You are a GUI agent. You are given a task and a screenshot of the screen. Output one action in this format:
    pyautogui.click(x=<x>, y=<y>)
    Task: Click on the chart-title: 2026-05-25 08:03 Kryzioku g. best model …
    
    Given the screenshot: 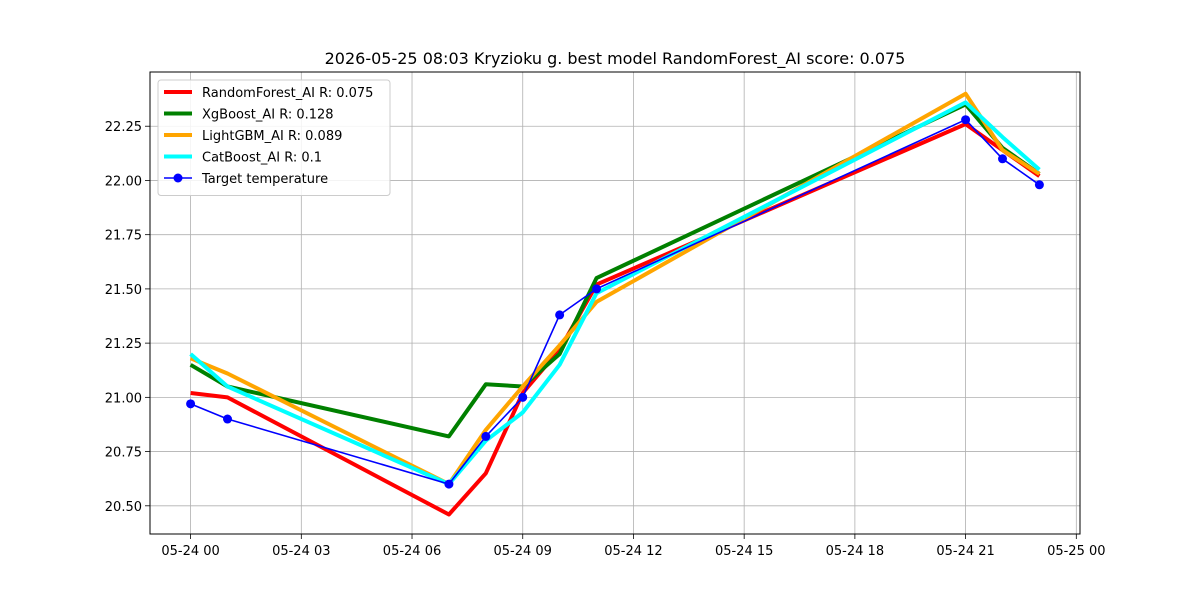 What is the action you would take?
    pyautogui.click(x=615, y=59)
    